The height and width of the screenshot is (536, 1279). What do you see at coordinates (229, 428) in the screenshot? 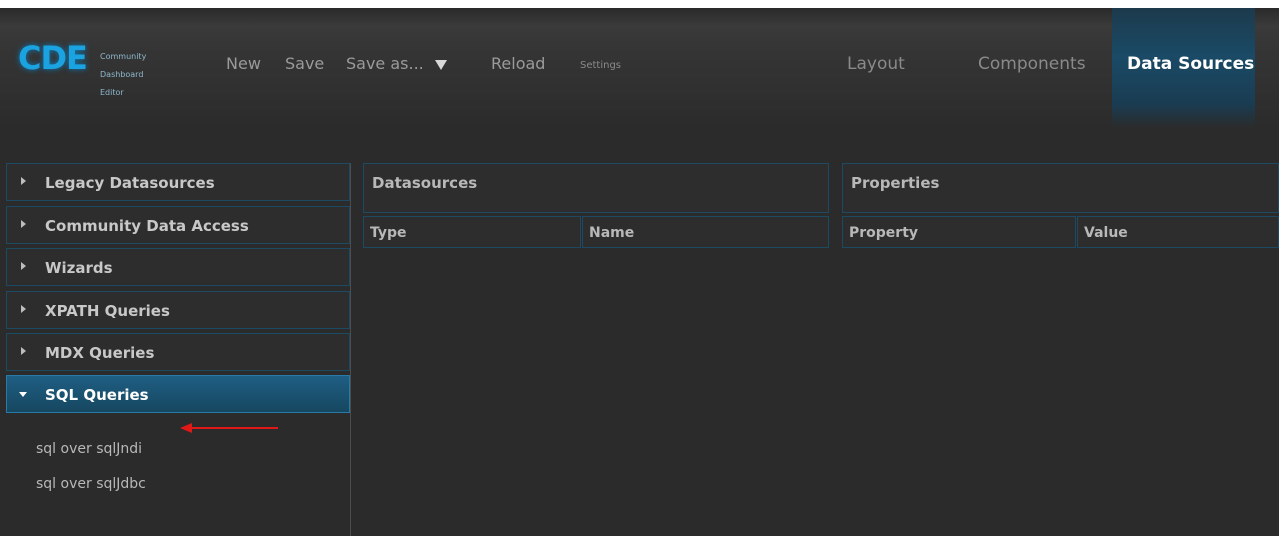
I see `annotation-arrow-icon` at bounding box center [229, 428].